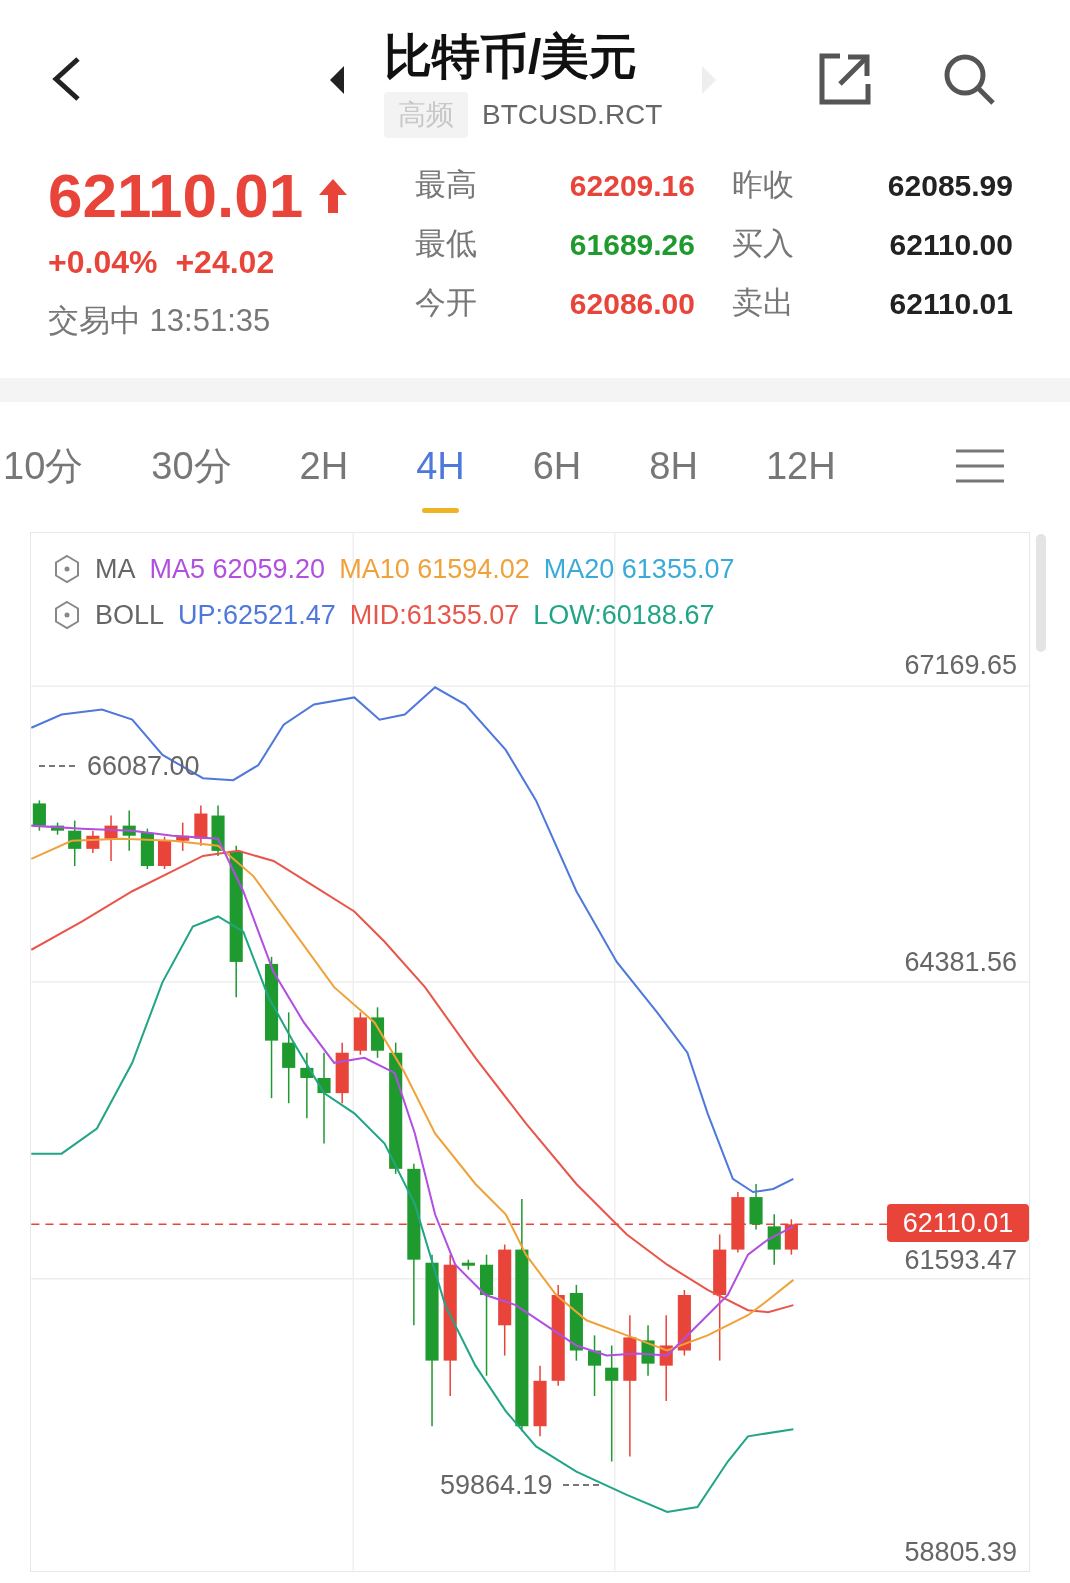 This screenshot has height=1583, width=1070. I want to click on price-axis-label: 61593.47, so click(960, 1260).